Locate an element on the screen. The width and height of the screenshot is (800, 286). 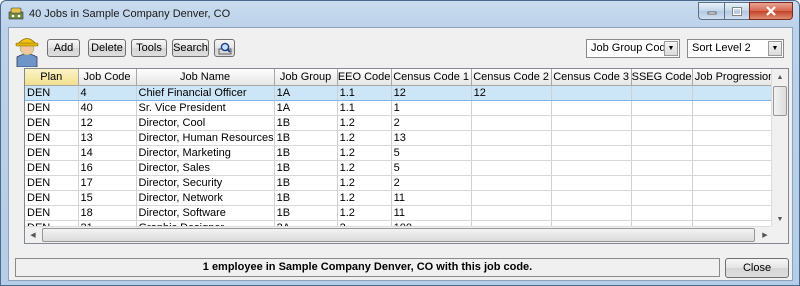
table-cell: Director, Sales is located at coordinates (205, 168).